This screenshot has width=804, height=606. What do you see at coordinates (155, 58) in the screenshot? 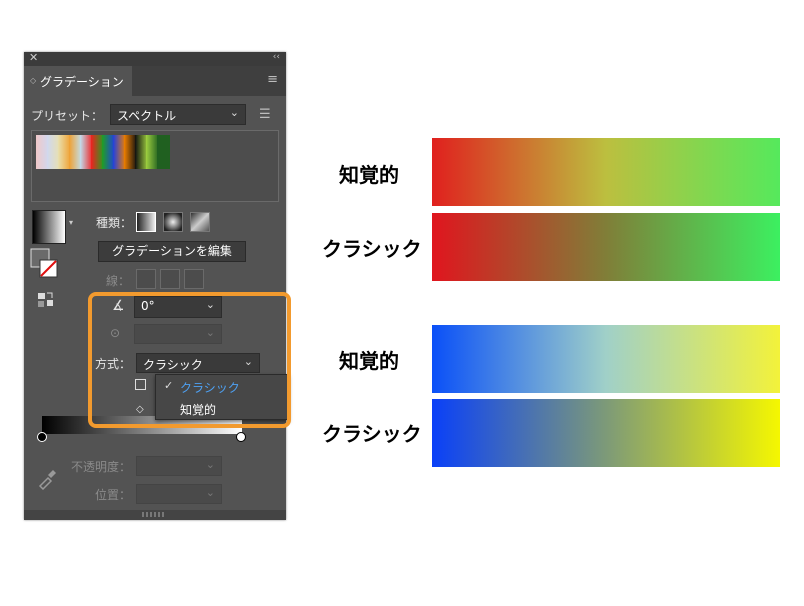
I see `panel-titlebar: ✕ ‹‹` at bounding box center [155, 58].